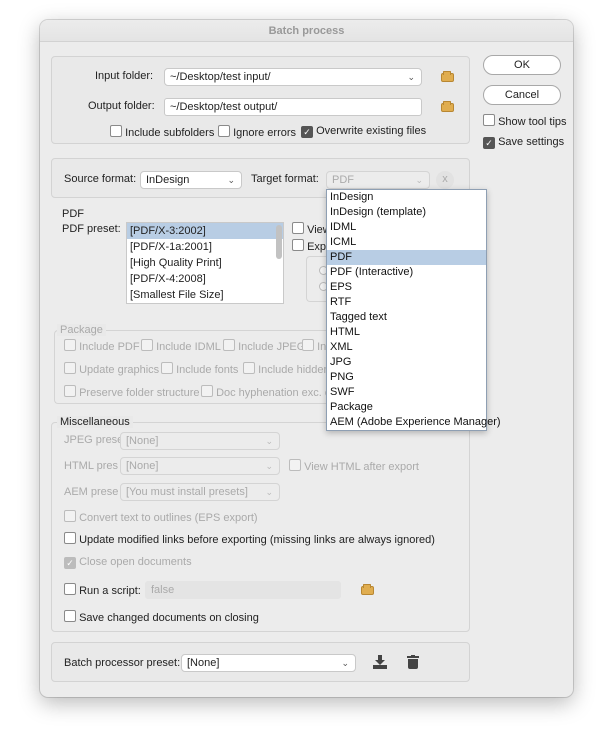 Image resolution: width=600 pixels, height=730 pixels. I want to click on output-folder-field: ~/Desktop/test output/, so click(293, 107).